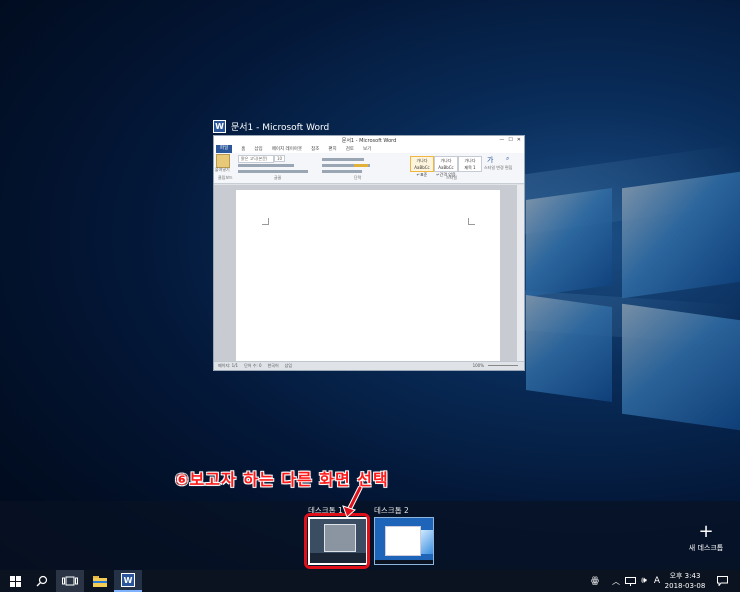 This screenshot has height=592, width=740. What do you see at coordinates (706, 531) in the screenshot?
I see `plus-icon: +` at bounding box center [706, 531].